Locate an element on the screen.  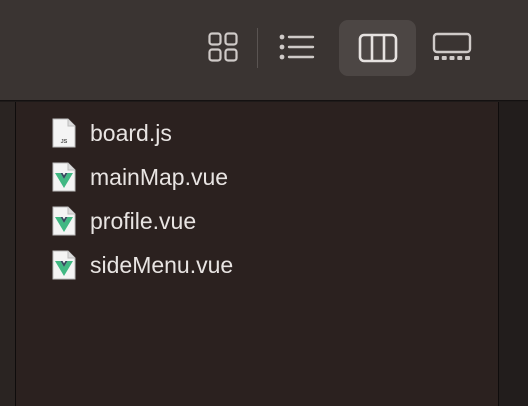
grid-view-icon is located at coordinates (223, 47).